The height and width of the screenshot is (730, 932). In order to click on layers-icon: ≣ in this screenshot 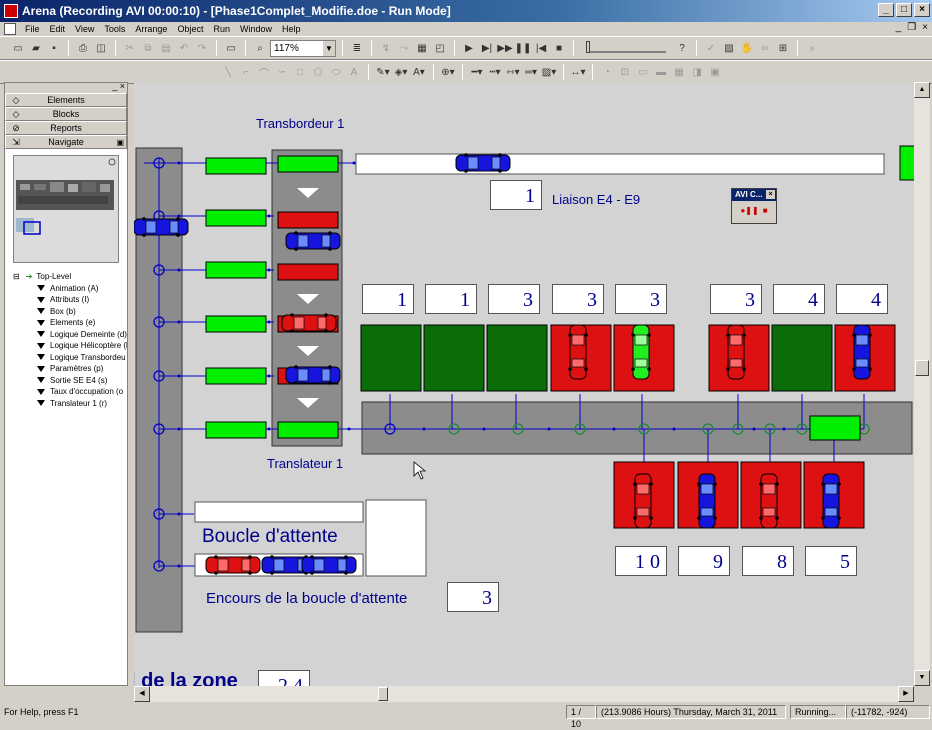, I will do `click(357, 48)`.